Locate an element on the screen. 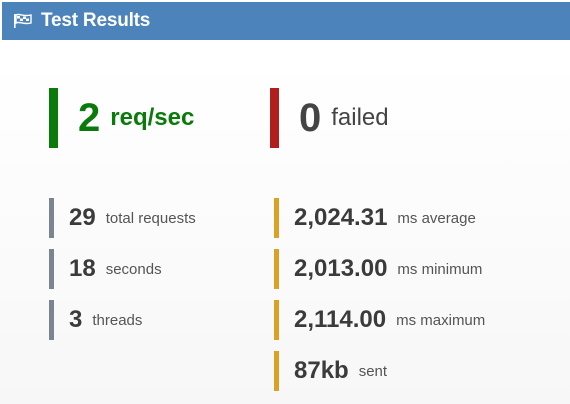  failed-indicator-bar is located at coordinates (274, 118).